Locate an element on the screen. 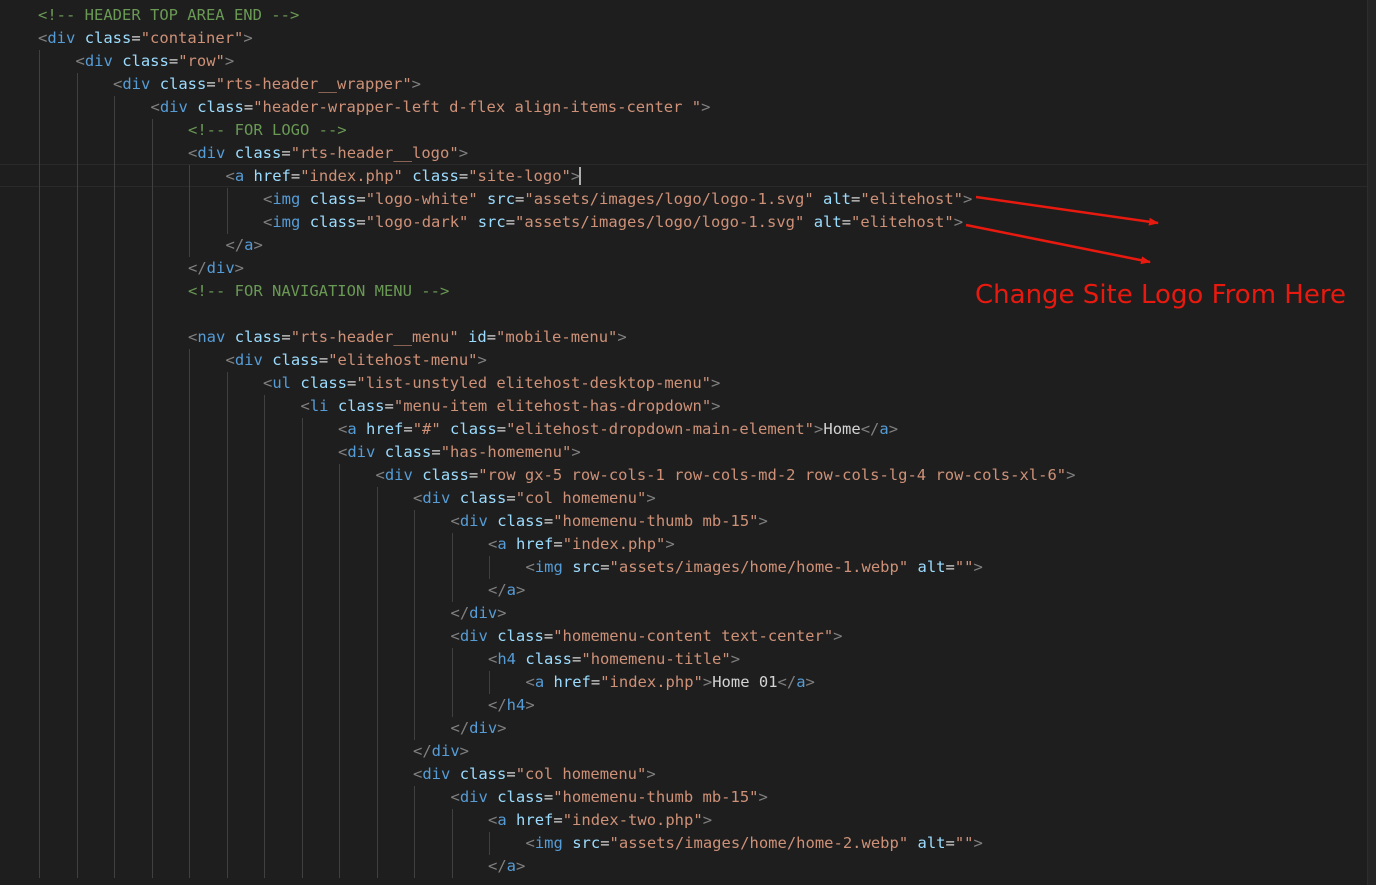 This screenshot has width=1376, height=885. code-token: "has-homemenu" is located at coordinates (506, 452).